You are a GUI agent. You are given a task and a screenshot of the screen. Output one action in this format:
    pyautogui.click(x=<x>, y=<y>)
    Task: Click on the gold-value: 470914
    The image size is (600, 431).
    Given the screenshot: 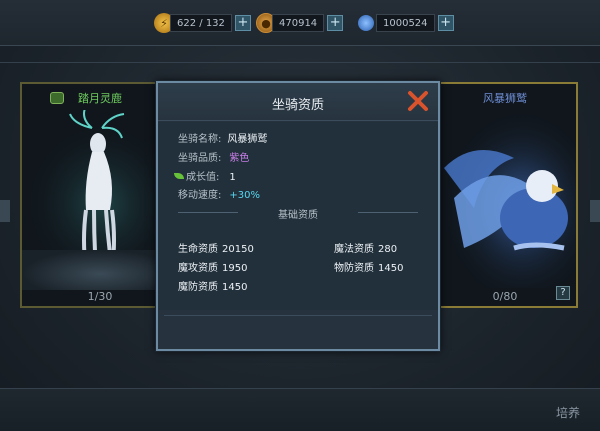 What is the action you would take?
    pyautogui.click(x=298, y=23)
    